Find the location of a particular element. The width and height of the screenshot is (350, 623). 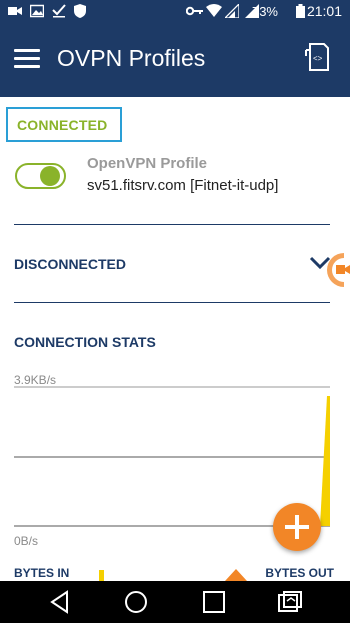

bytes-in-label: BYTES IN is located at coordinates (42, 573).